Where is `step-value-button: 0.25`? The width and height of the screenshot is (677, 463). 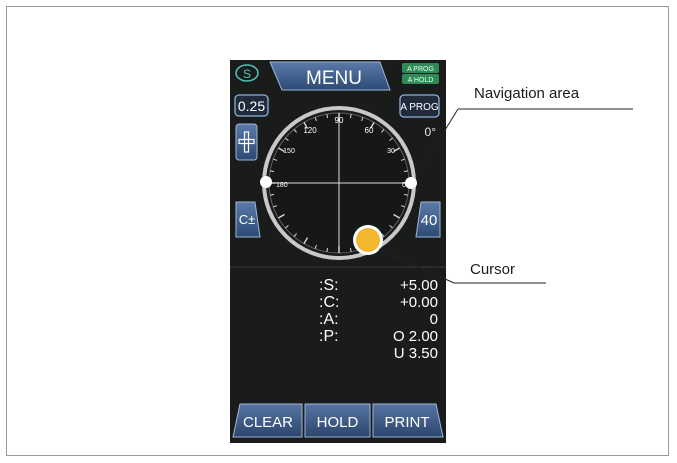
step-value-button: 0.25 is located at coordinates (251, 105).